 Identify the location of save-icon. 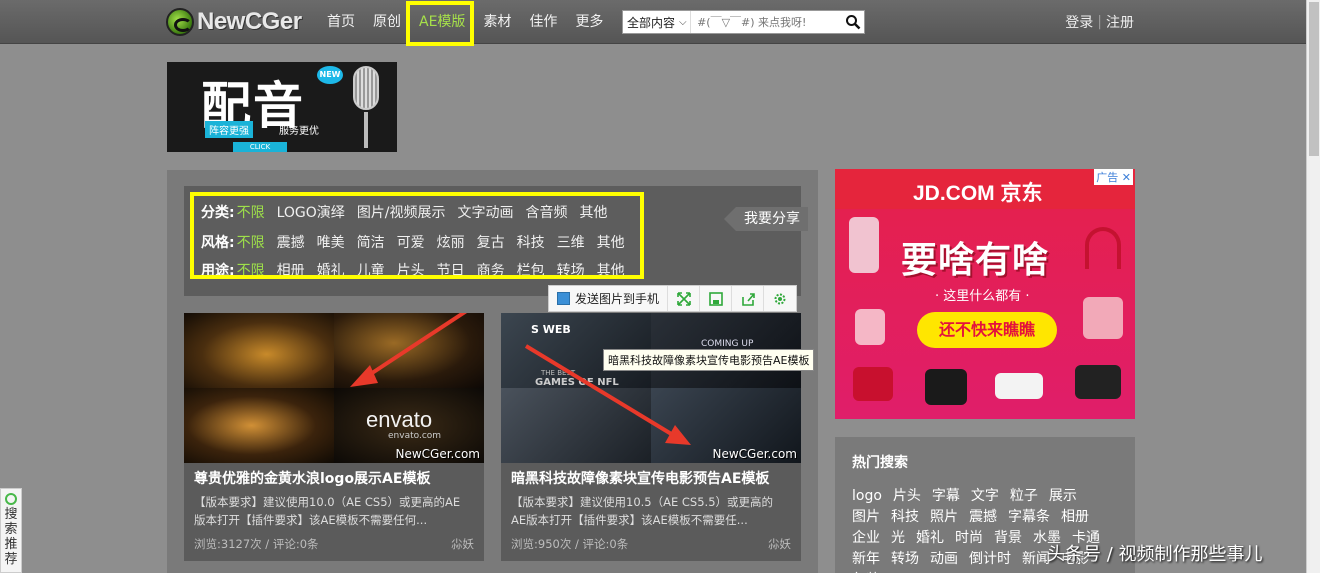
(715, 298).